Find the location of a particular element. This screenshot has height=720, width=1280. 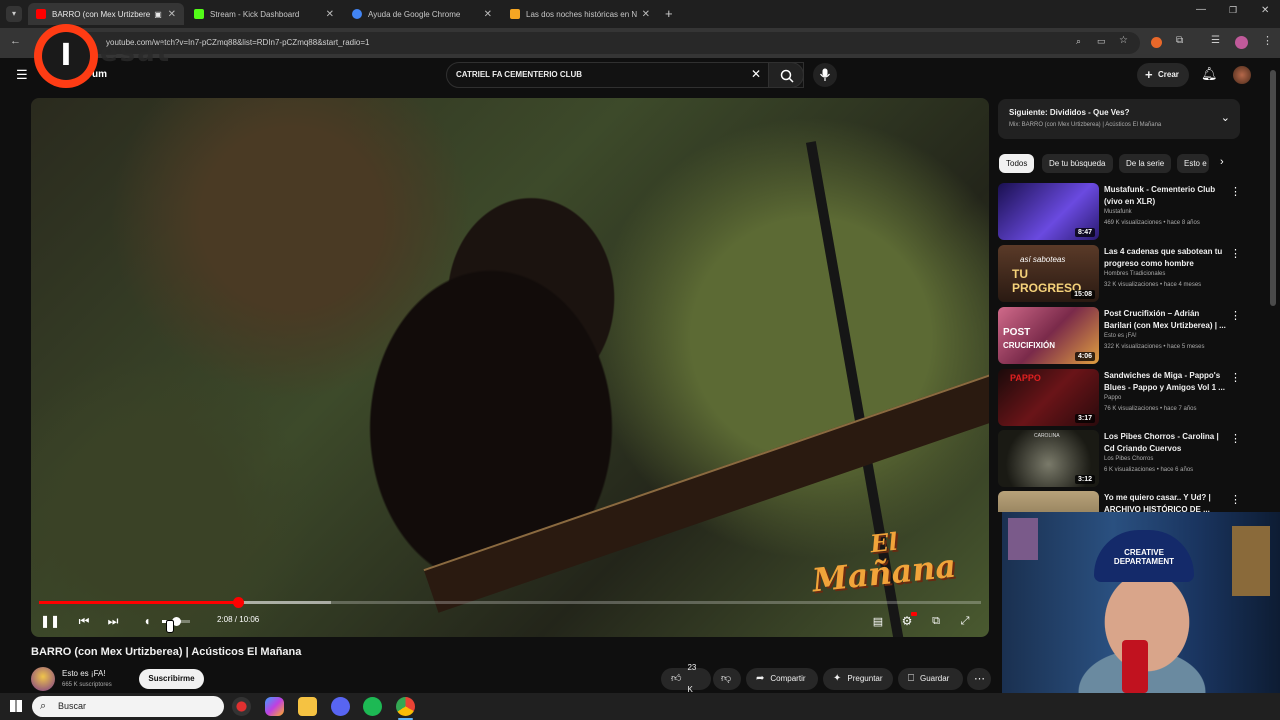

webcam-microphone is located at coordinates (1135, 666).